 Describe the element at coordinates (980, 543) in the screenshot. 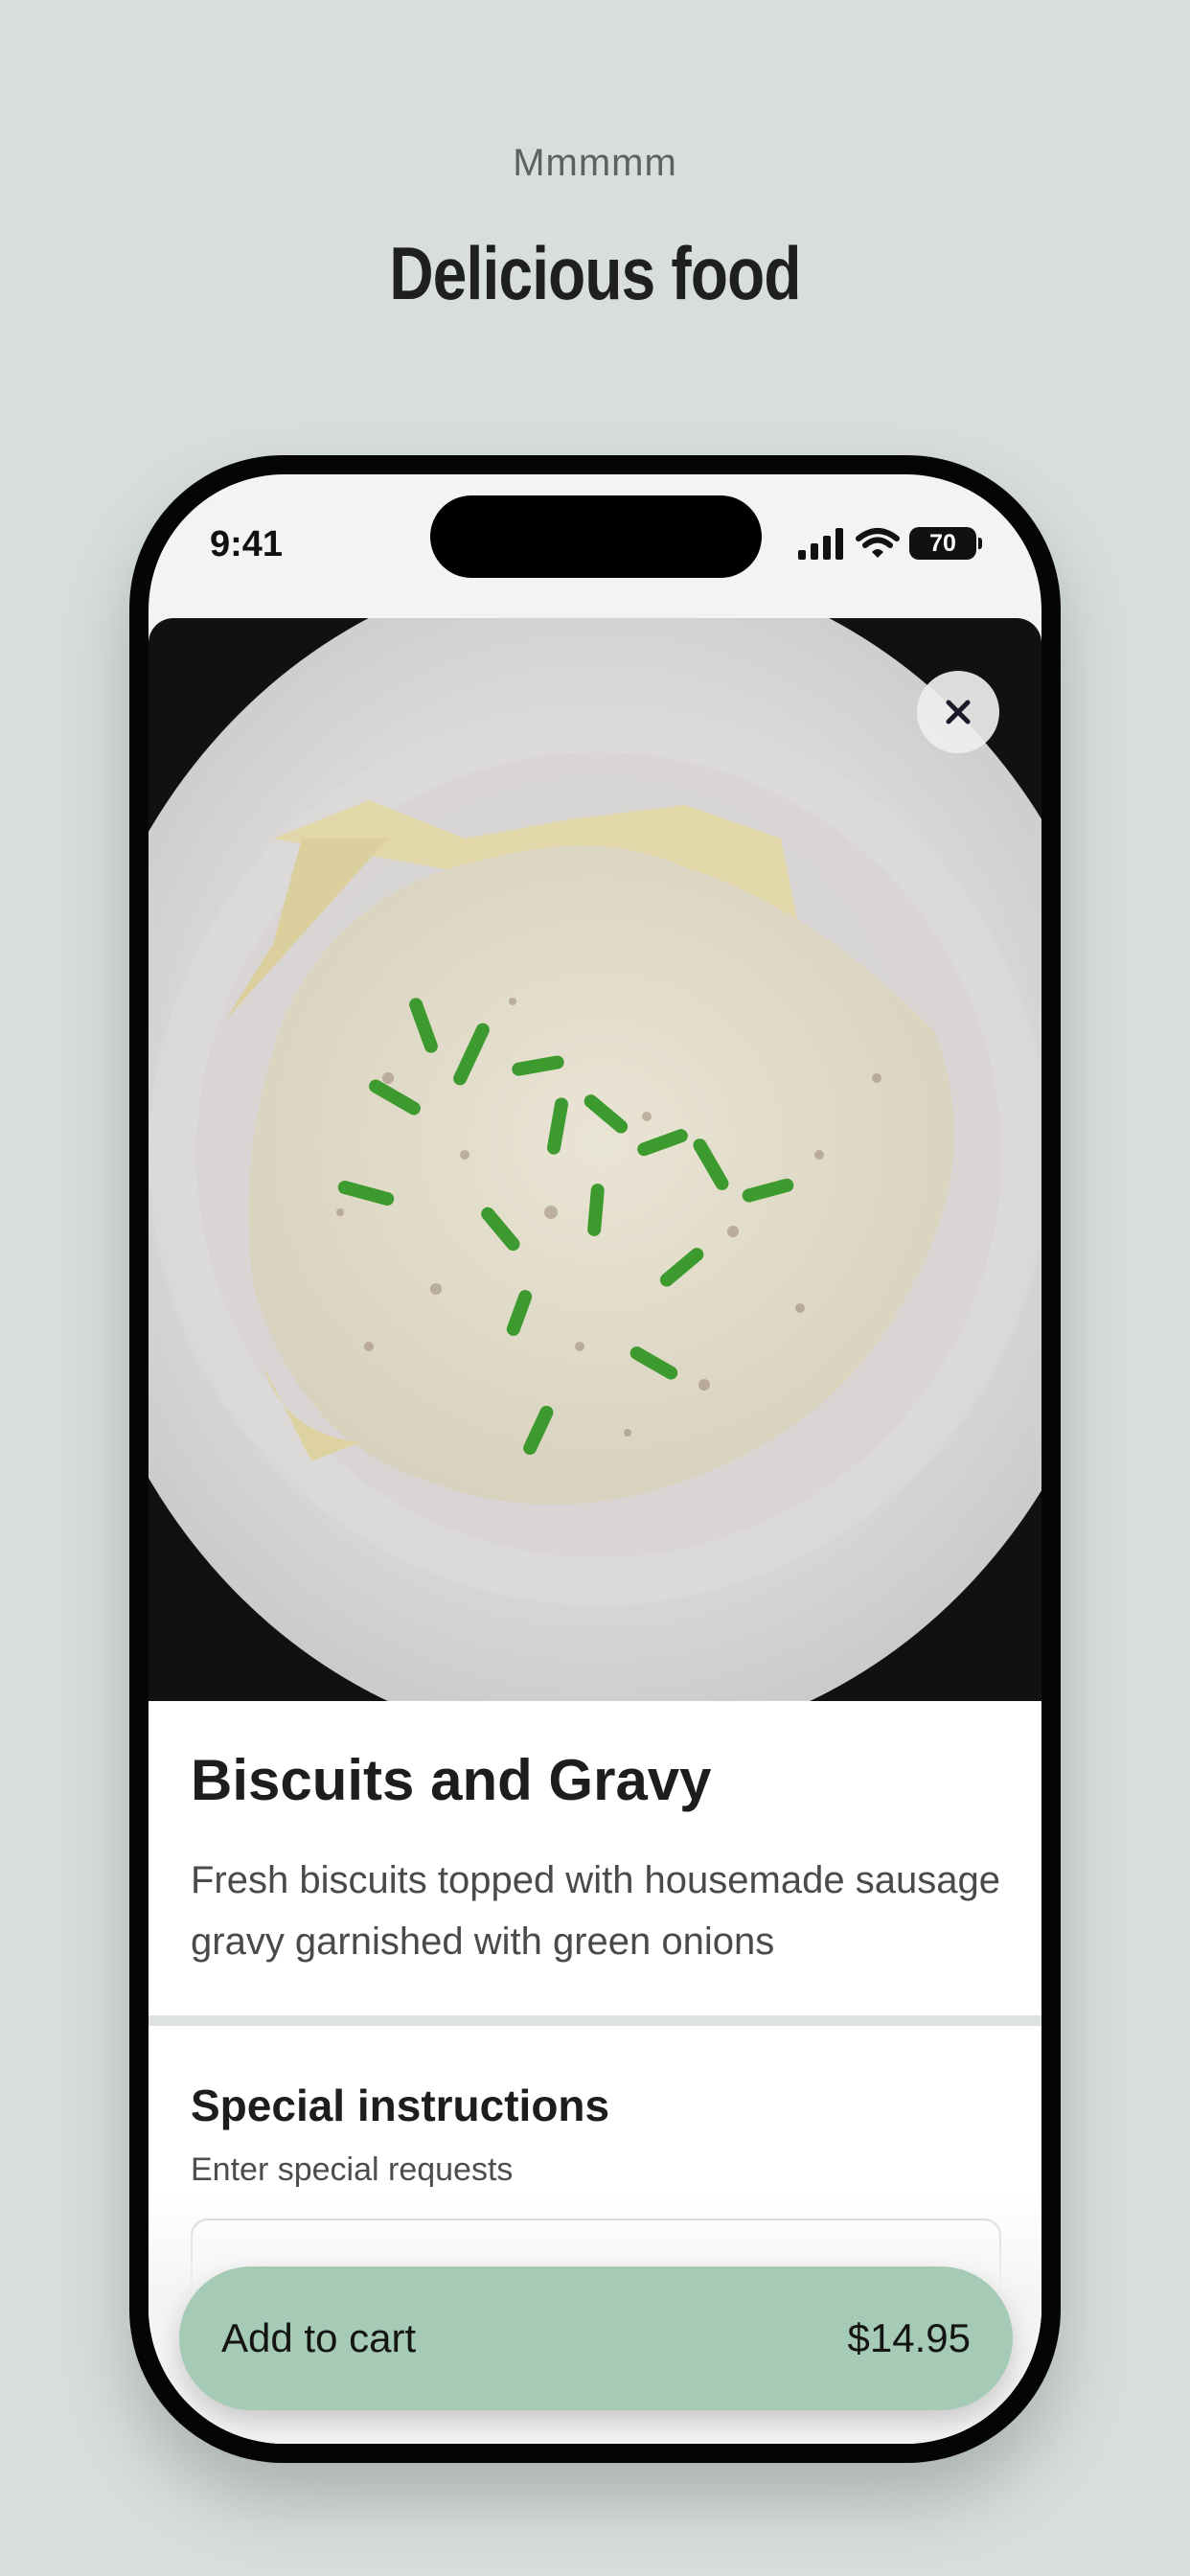

I see `battery-tip` at that location.